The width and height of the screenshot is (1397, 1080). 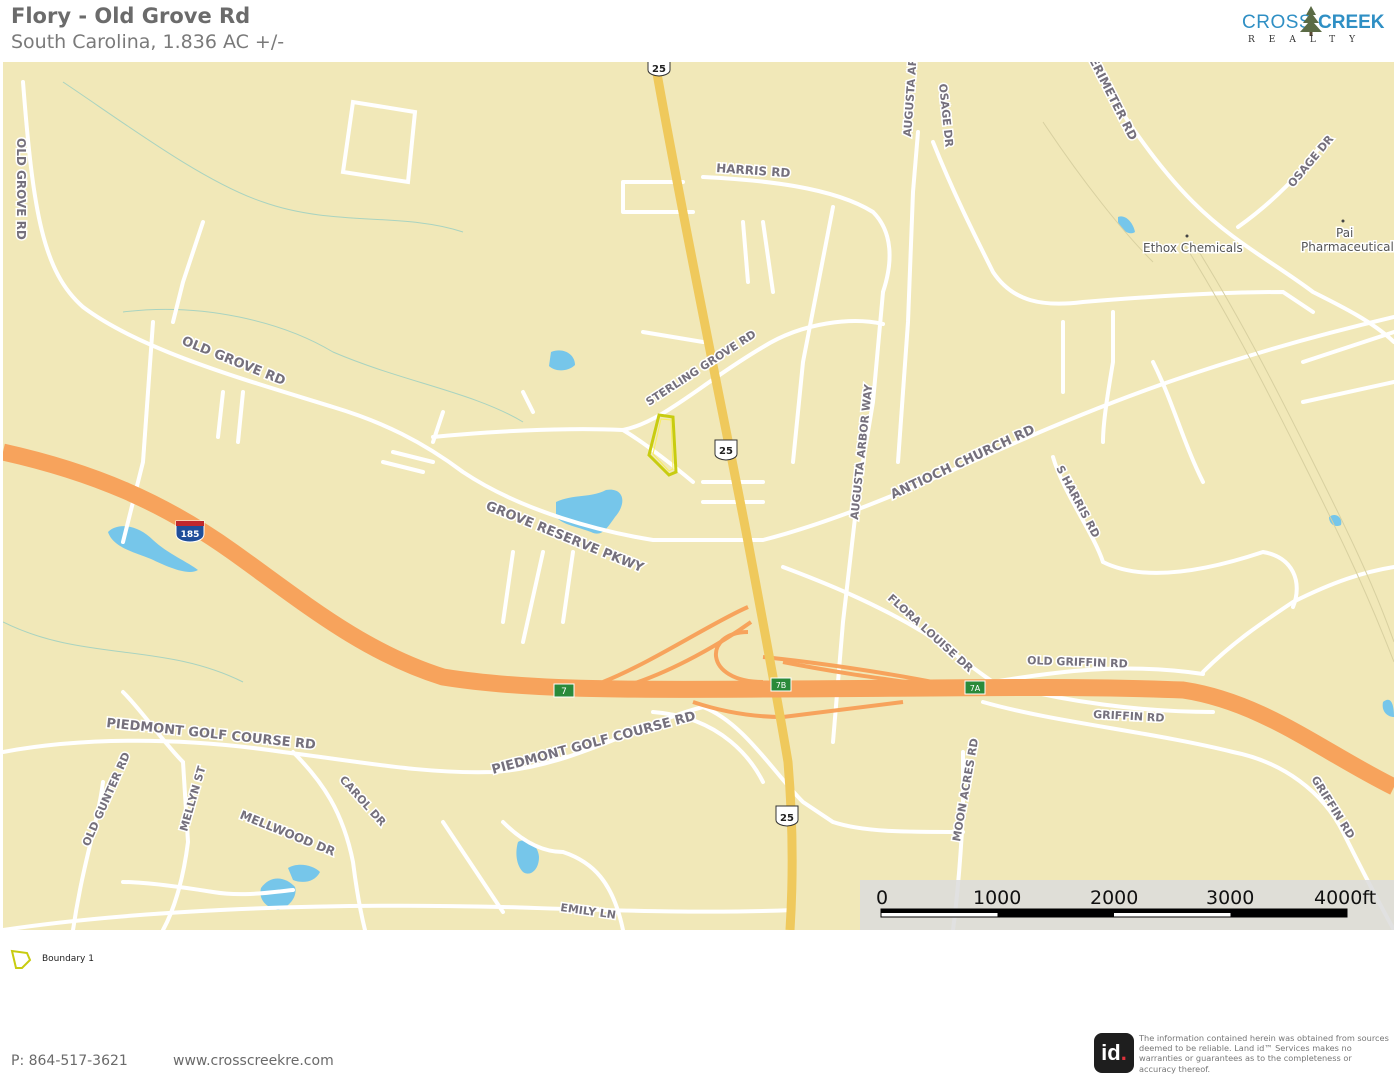 What do you see at coordinates (131, 16) in the screenshot?
I see `map-title: Flory - Old Grove Rd` at bounding box center [131, 16].